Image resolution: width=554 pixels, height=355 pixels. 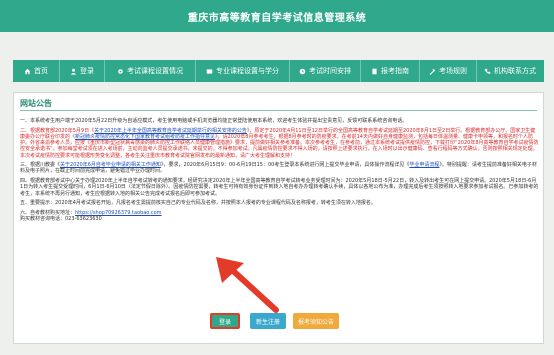 I want to click on nav-item-major-courses: 专业课程设置与学分, so click(x=242, y=71).